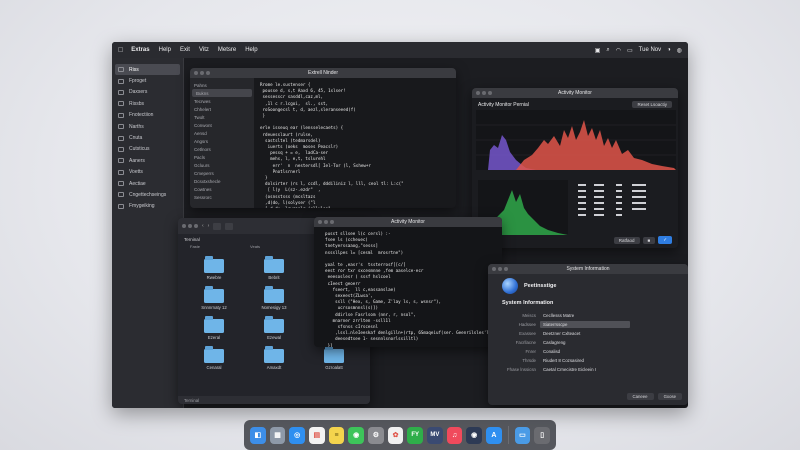 Image resolution: width=800 pixels, height=450 pixels. Describe the element at coordinates (317, 435) in the screenshot. I see `calendar-icon: ▤` at that location.